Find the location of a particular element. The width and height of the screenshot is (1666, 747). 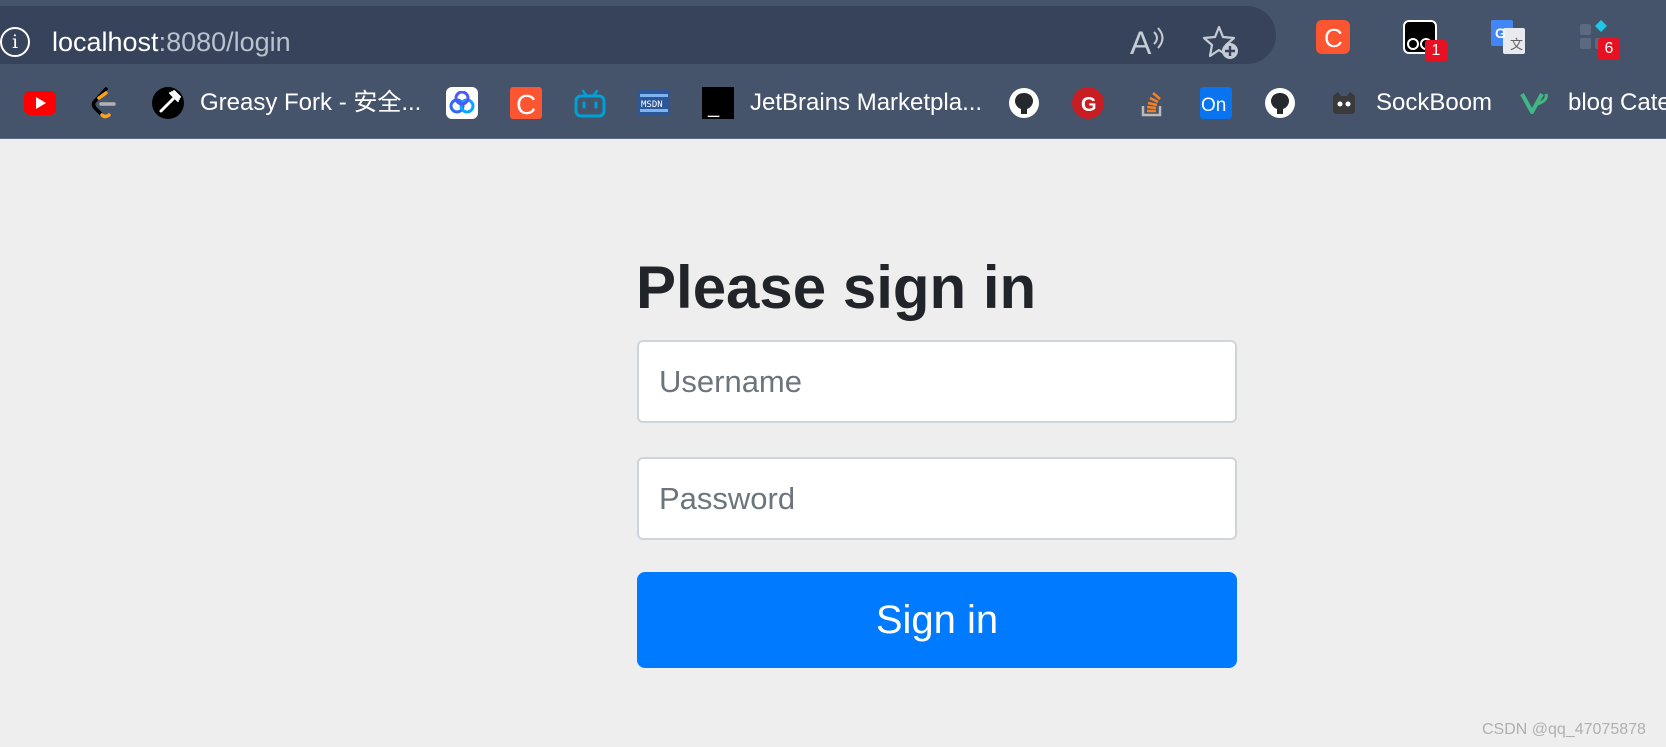

bookmark-leetcode is located at coordinates (104, 103).